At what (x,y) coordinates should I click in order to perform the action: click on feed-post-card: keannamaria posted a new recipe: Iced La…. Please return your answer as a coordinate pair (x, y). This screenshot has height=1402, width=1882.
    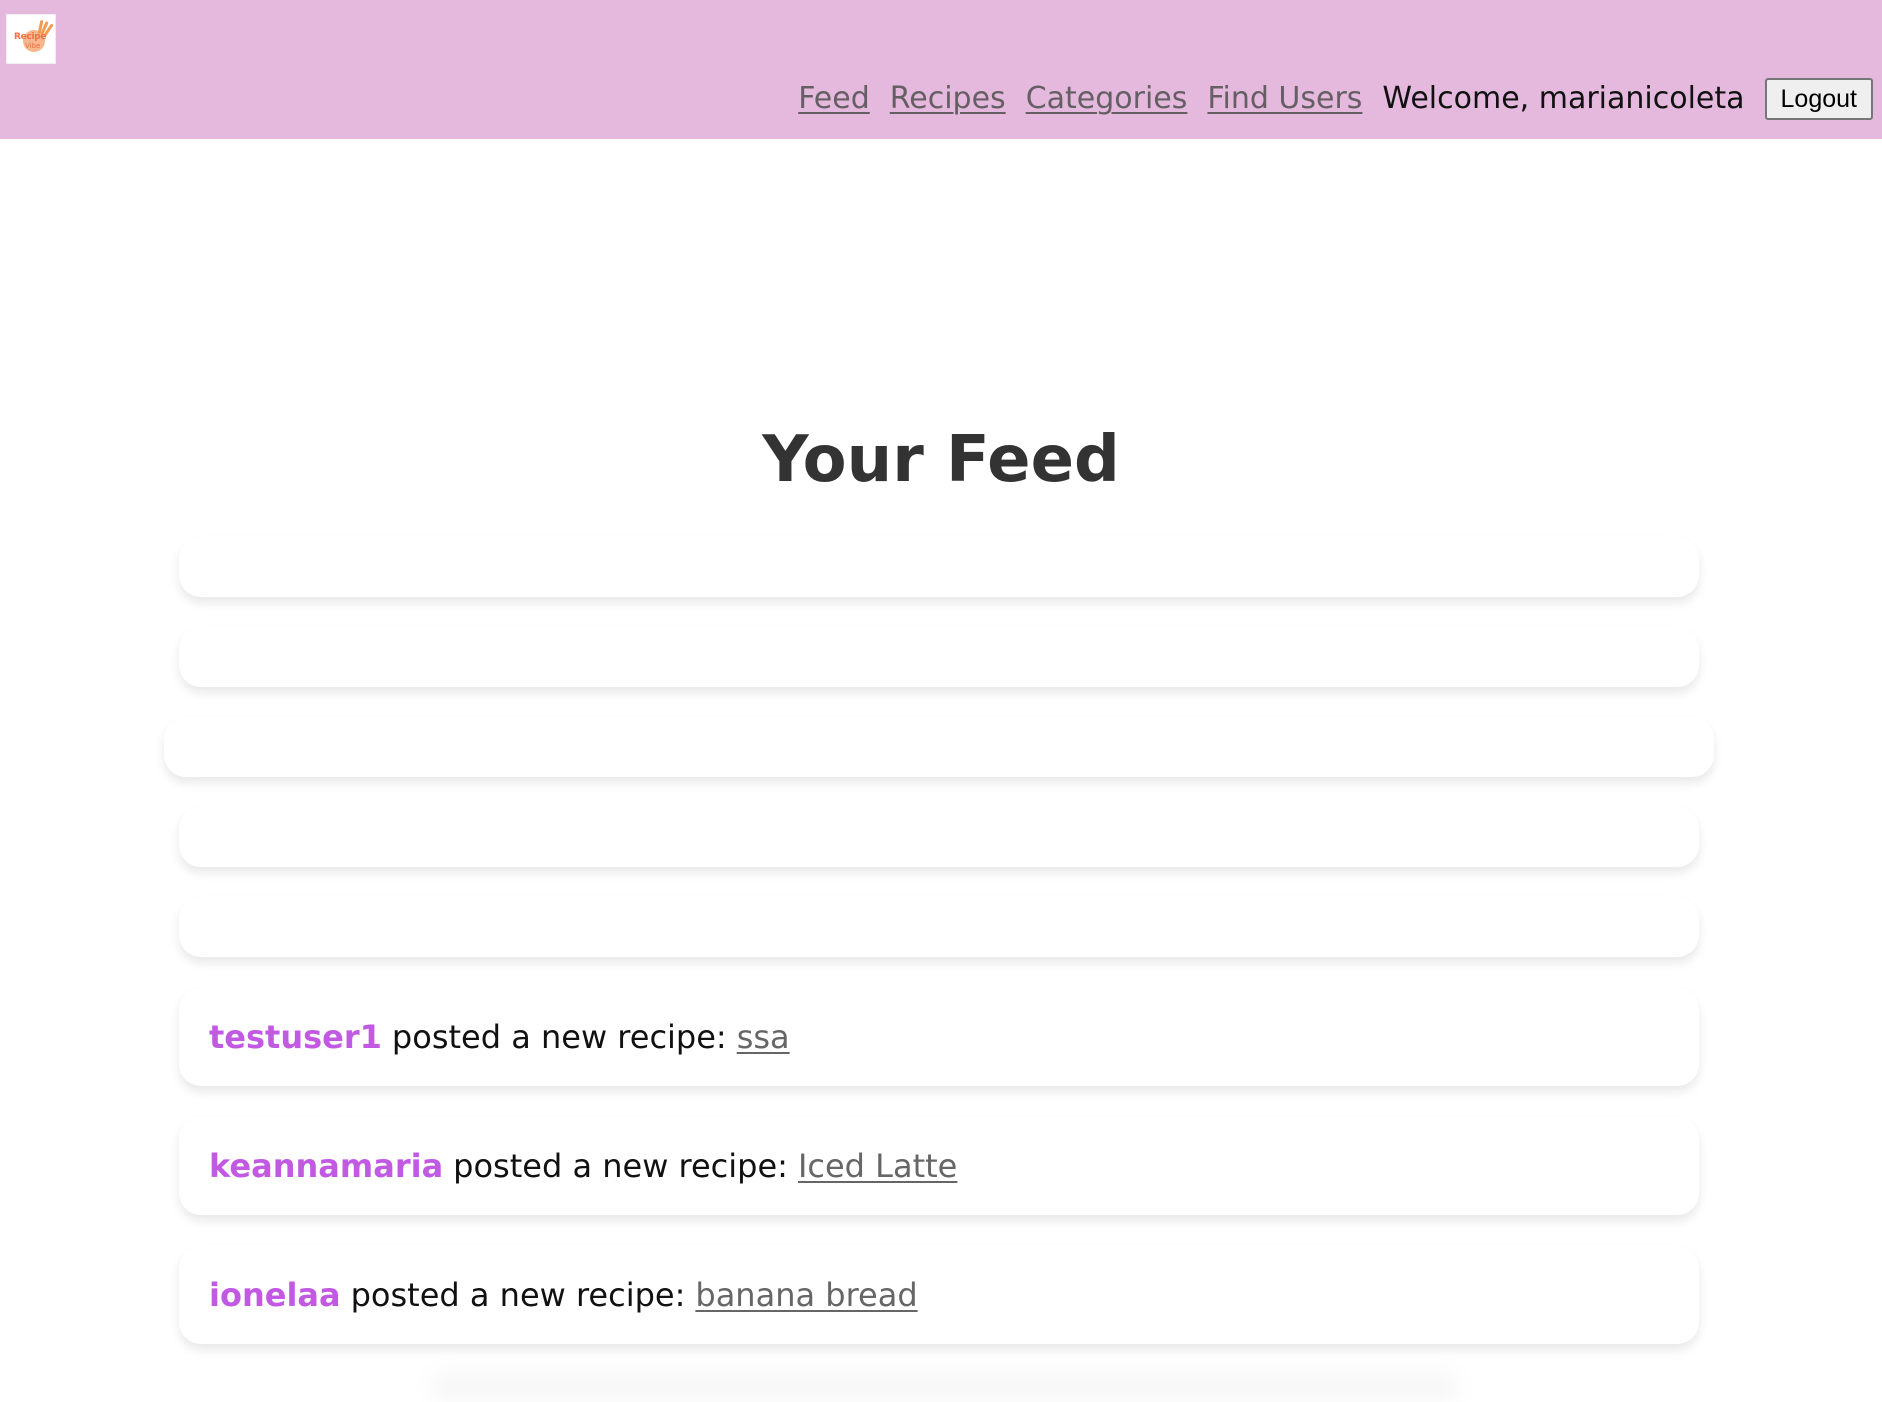
    Looking at the image, I should click on (939, 1166).